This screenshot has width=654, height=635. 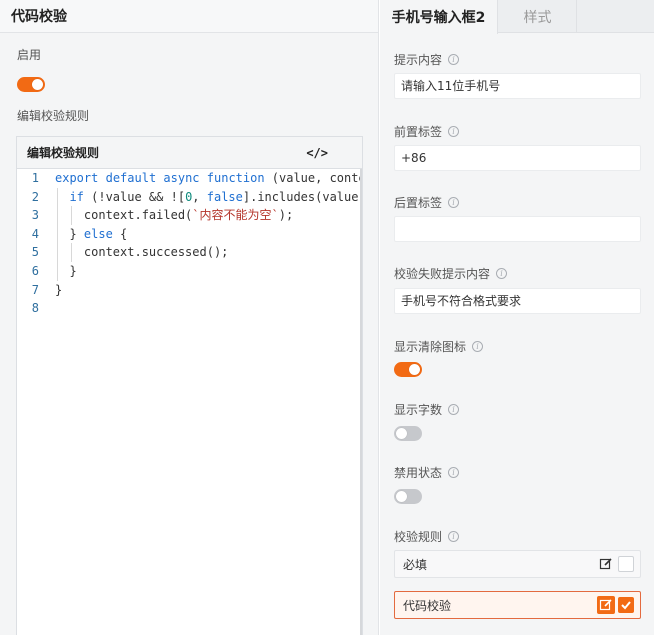 I want to click on code-line: context.successed();, so click(x=208, y=252).